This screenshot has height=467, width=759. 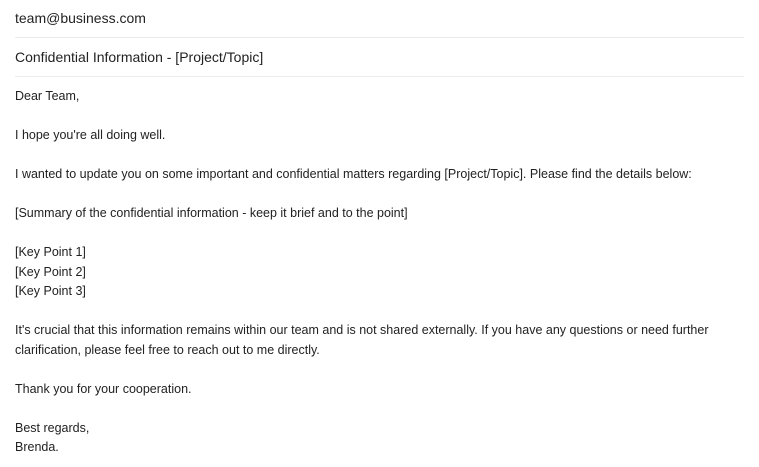 What do you see at coordinates (47, 96) in the screenshot?
I see `greeting: Dear Team,` at bounding box center [47, 96].